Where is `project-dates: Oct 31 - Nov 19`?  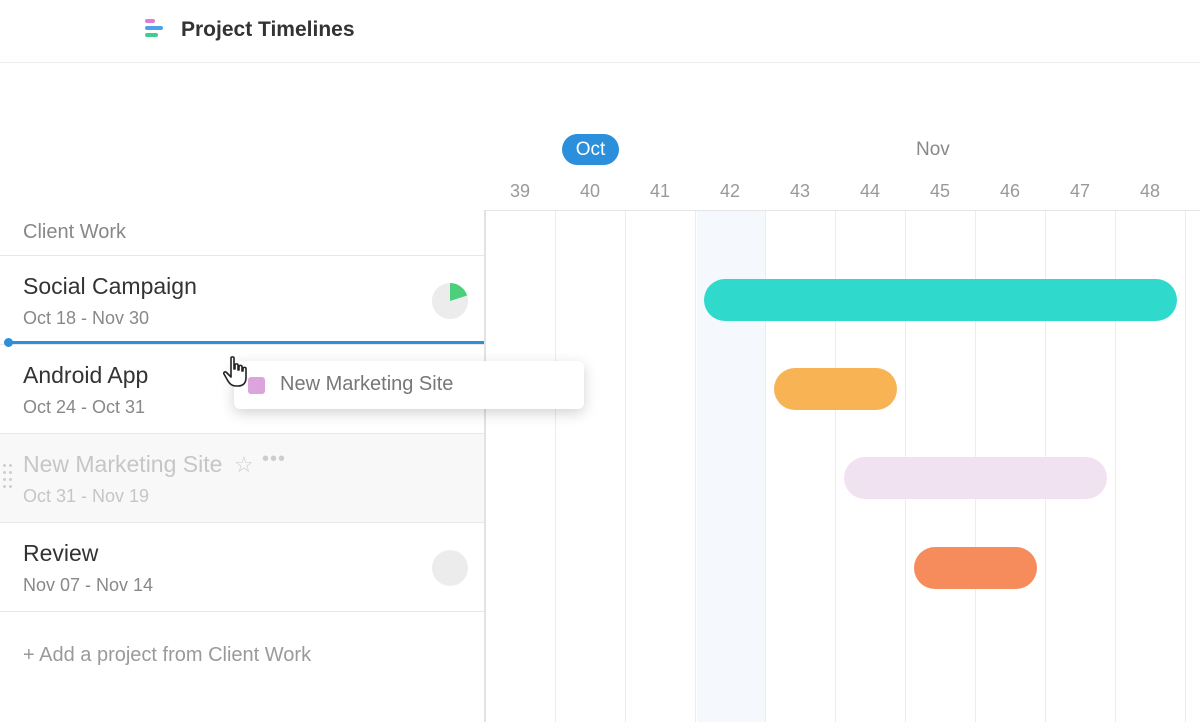 project-dates: Oct 31 - Nov 19 is located at coordinates (86, 496).